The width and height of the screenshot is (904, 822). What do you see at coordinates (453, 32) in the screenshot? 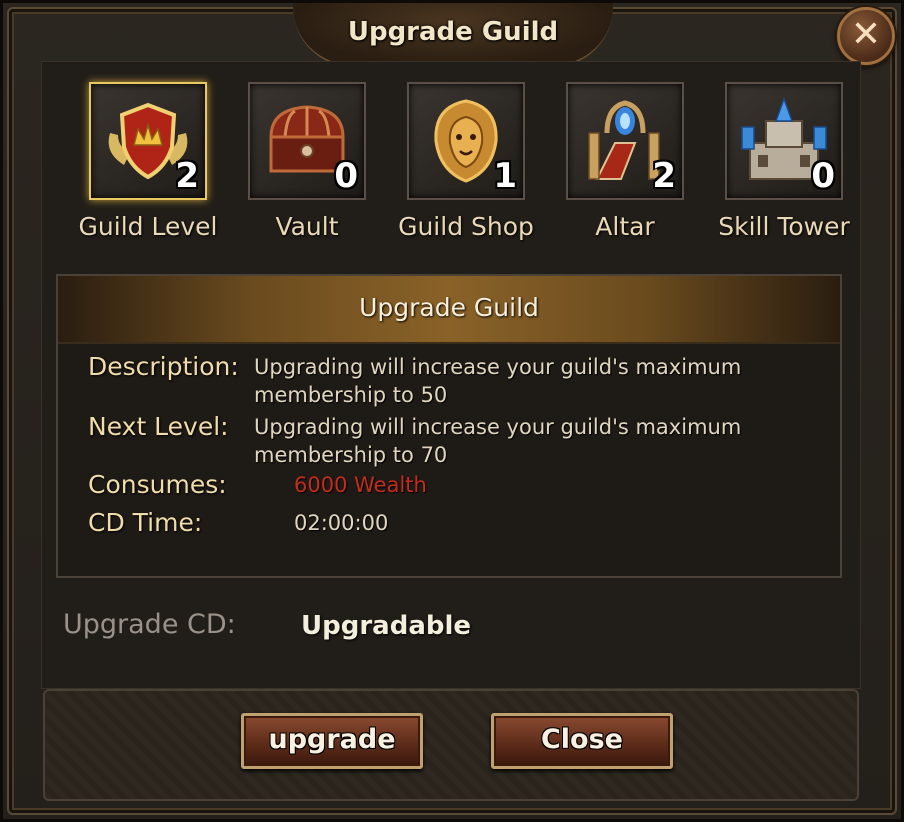
I see `window-title: Upgrade Guild` at bounding box center [453, 32].